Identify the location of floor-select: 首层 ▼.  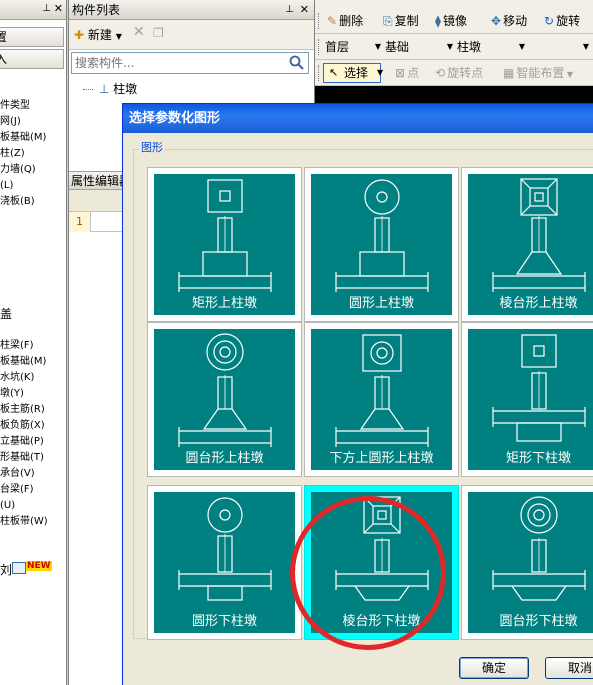
(353, 47).